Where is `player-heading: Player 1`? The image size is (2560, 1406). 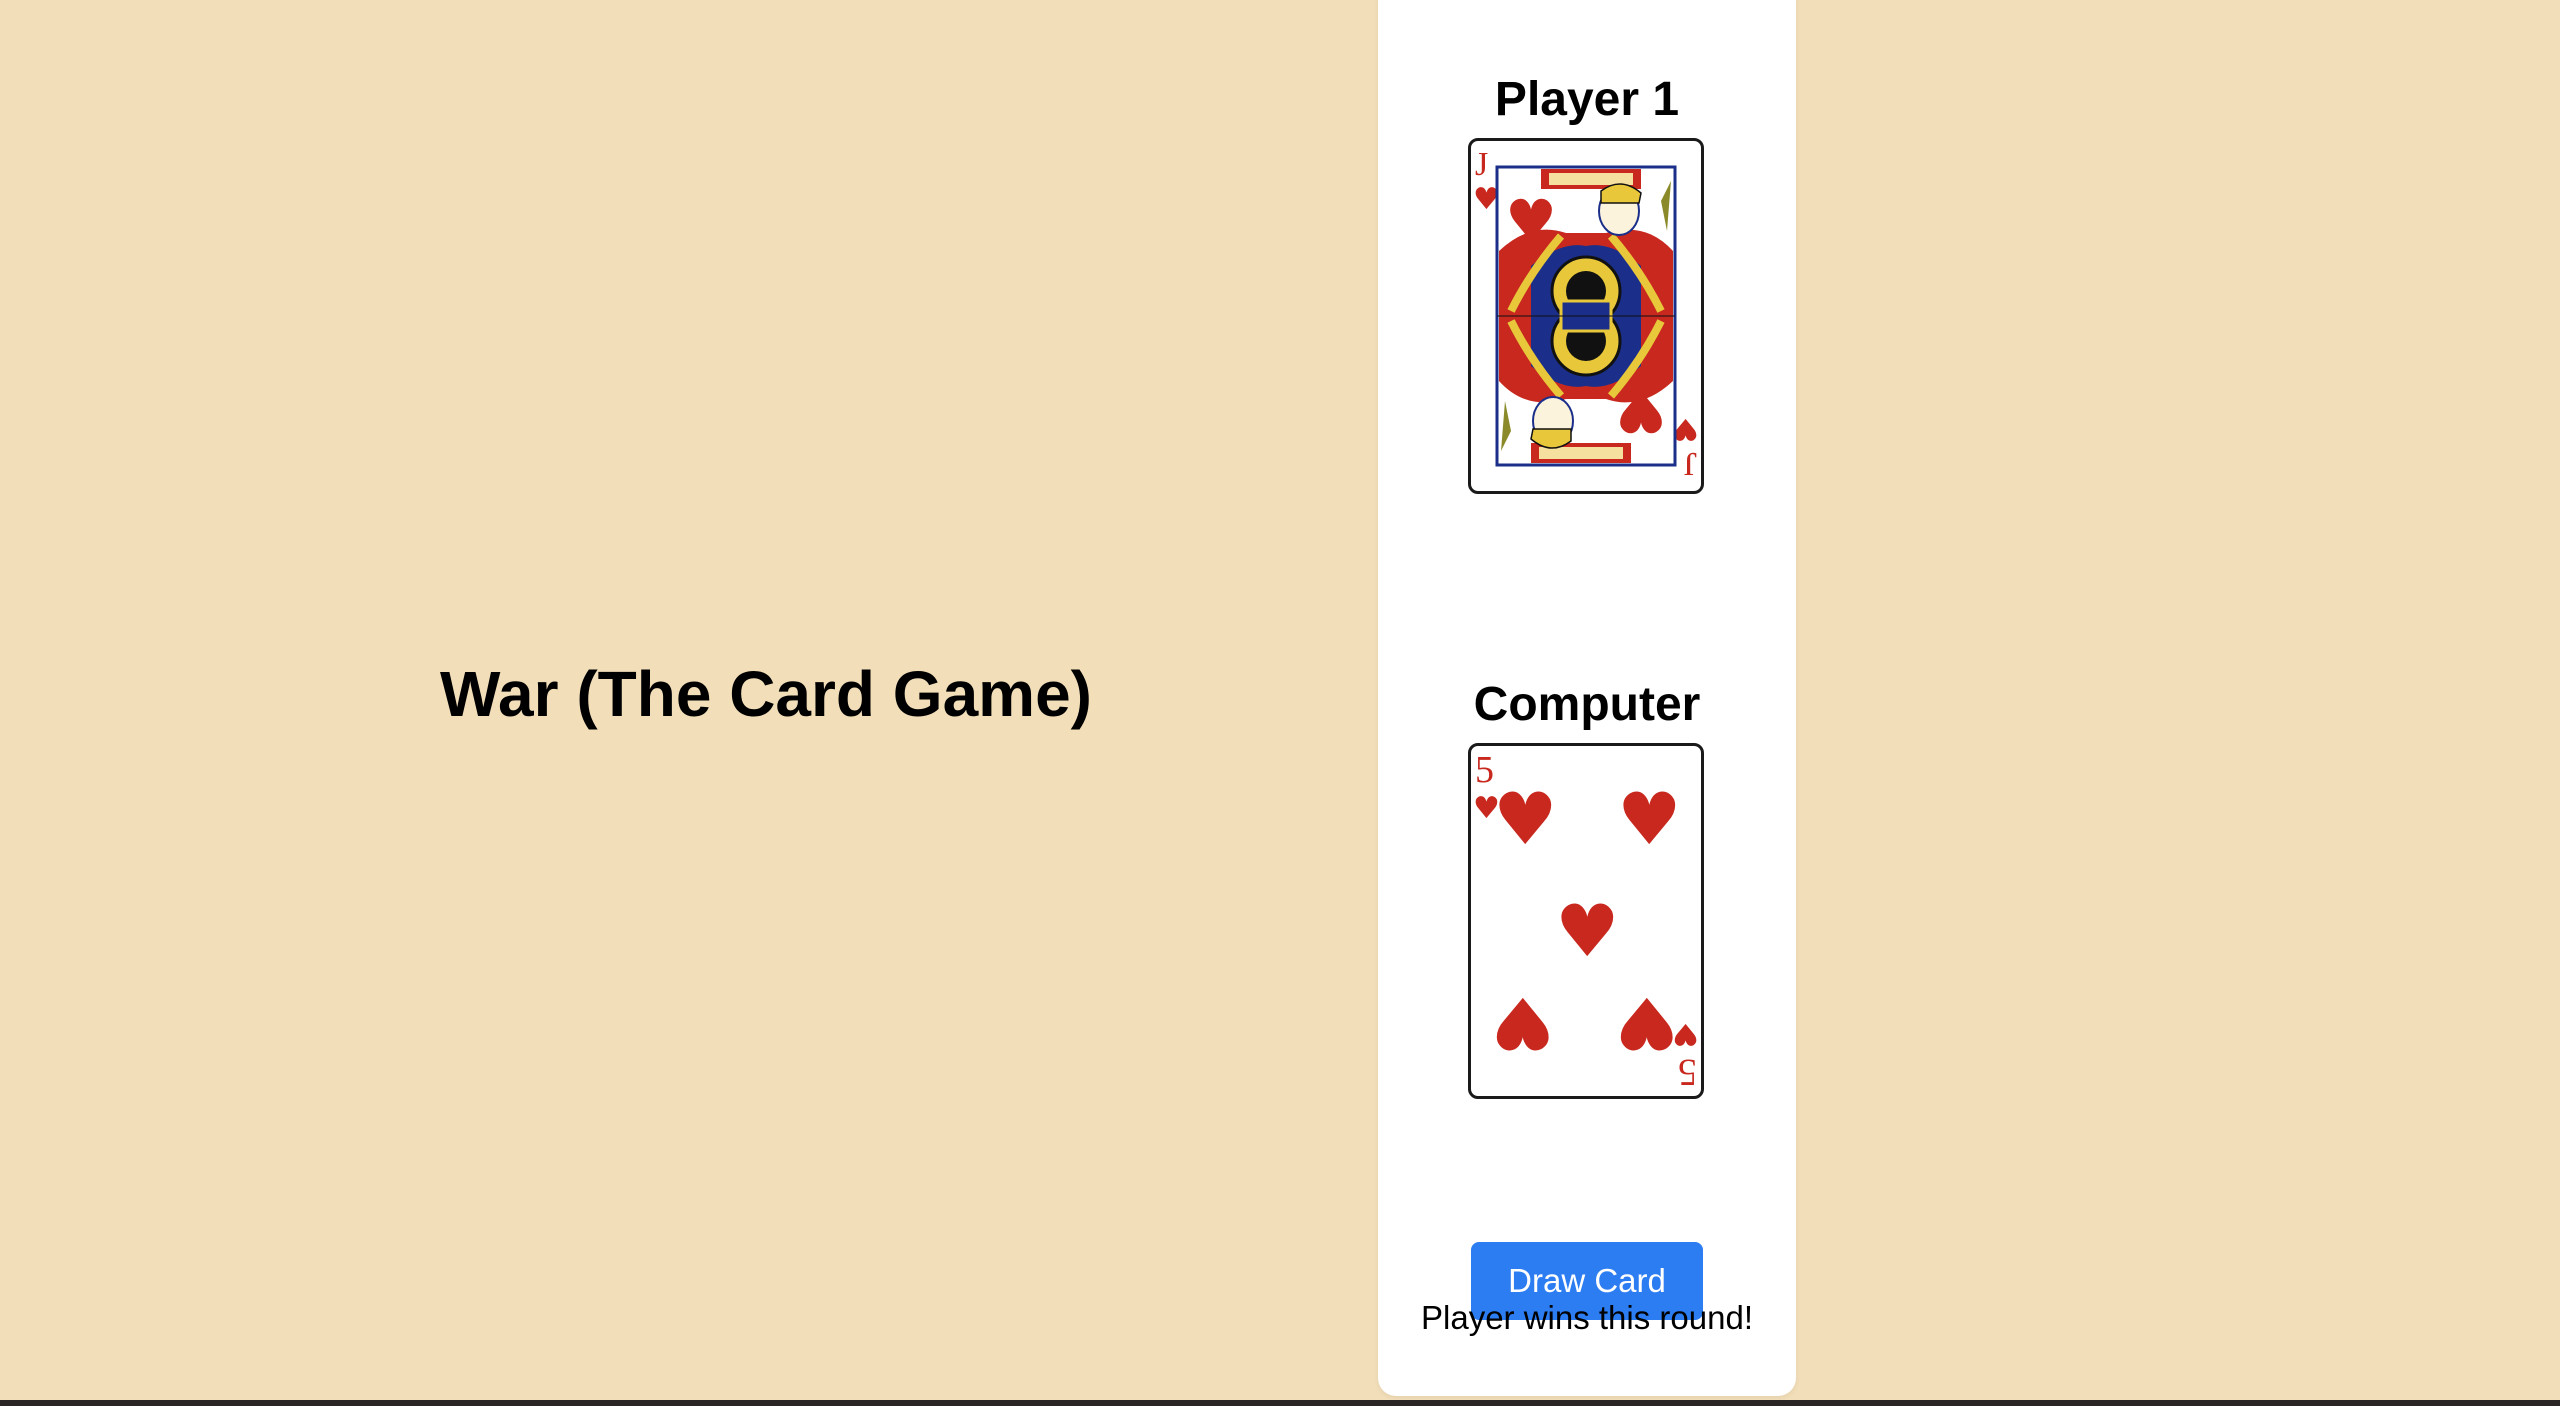
player-heading: Player 1 is located at coordinates (1587, 99).